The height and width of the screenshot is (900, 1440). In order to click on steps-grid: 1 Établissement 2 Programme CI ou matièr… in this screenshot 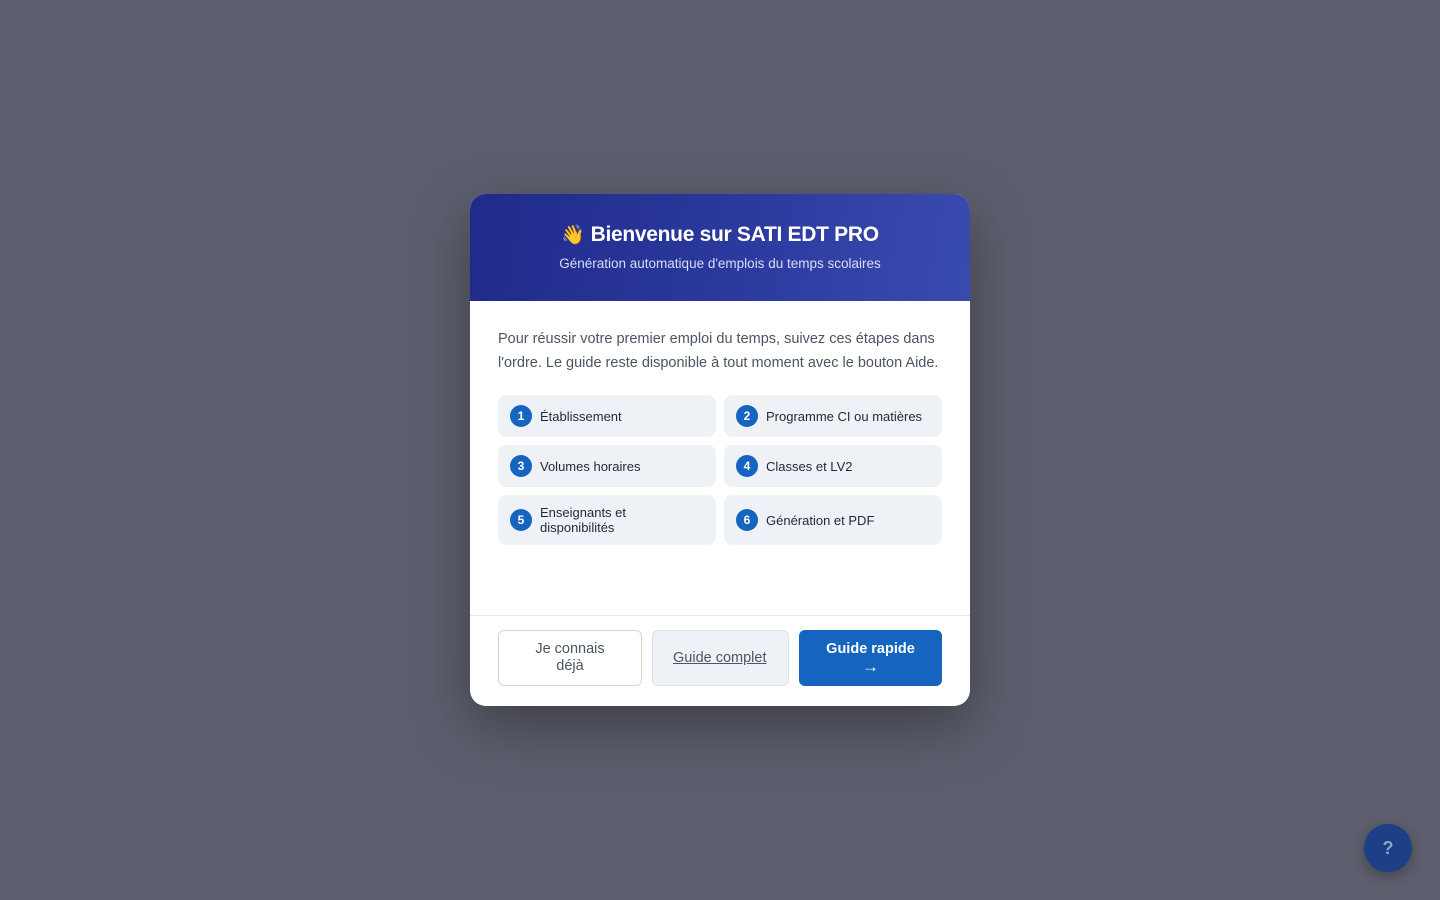, I will do `click(720, 470)`.